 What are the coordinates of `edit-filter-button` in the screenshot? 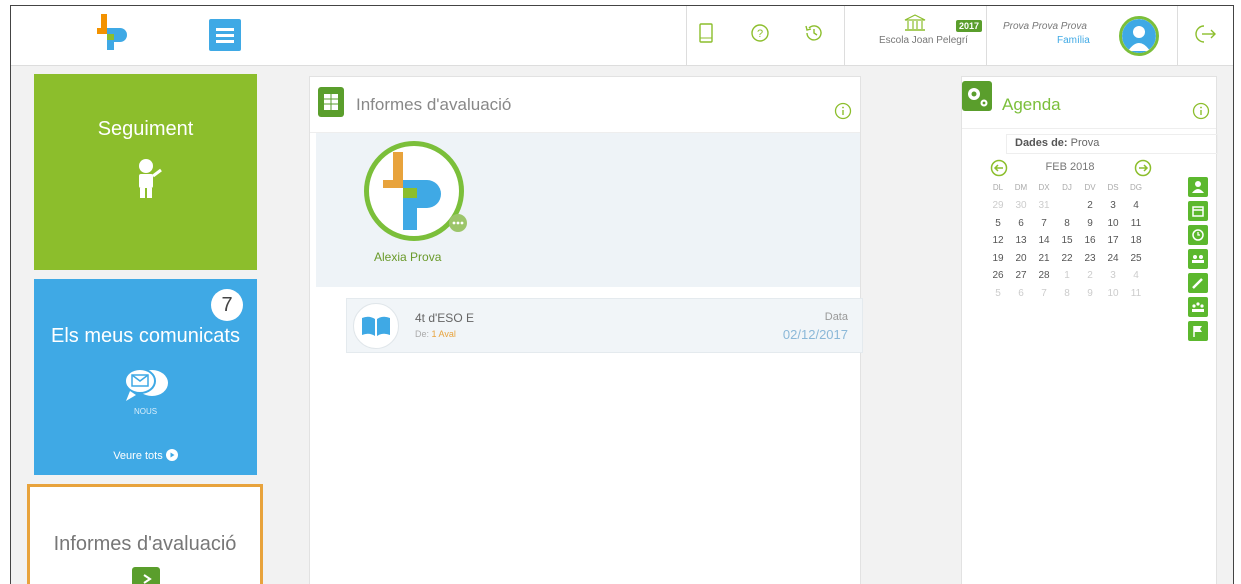 It's located at (1198, 283).